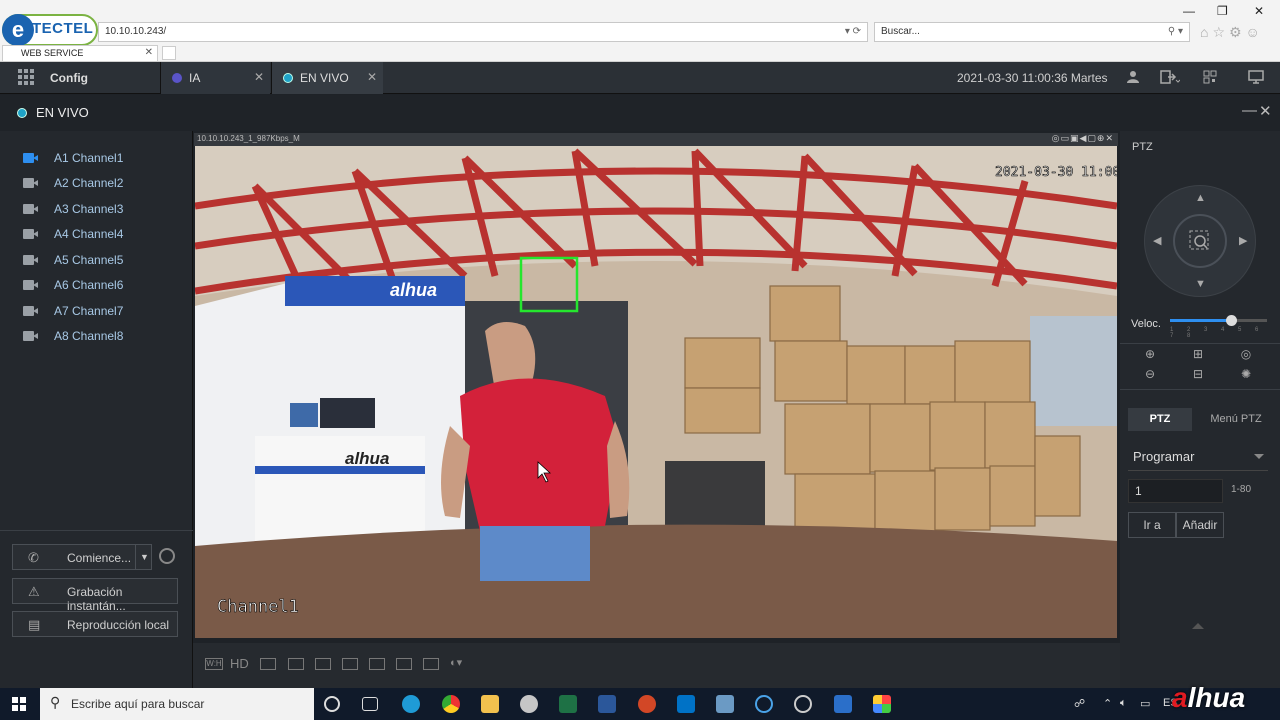 The height and width of the screenshot is (720, 1280). What do you see at coordinates (1150, 374) in the screenshot?
I see `zoom-out-icon: ⊖` at bounding box center [1150, 374].